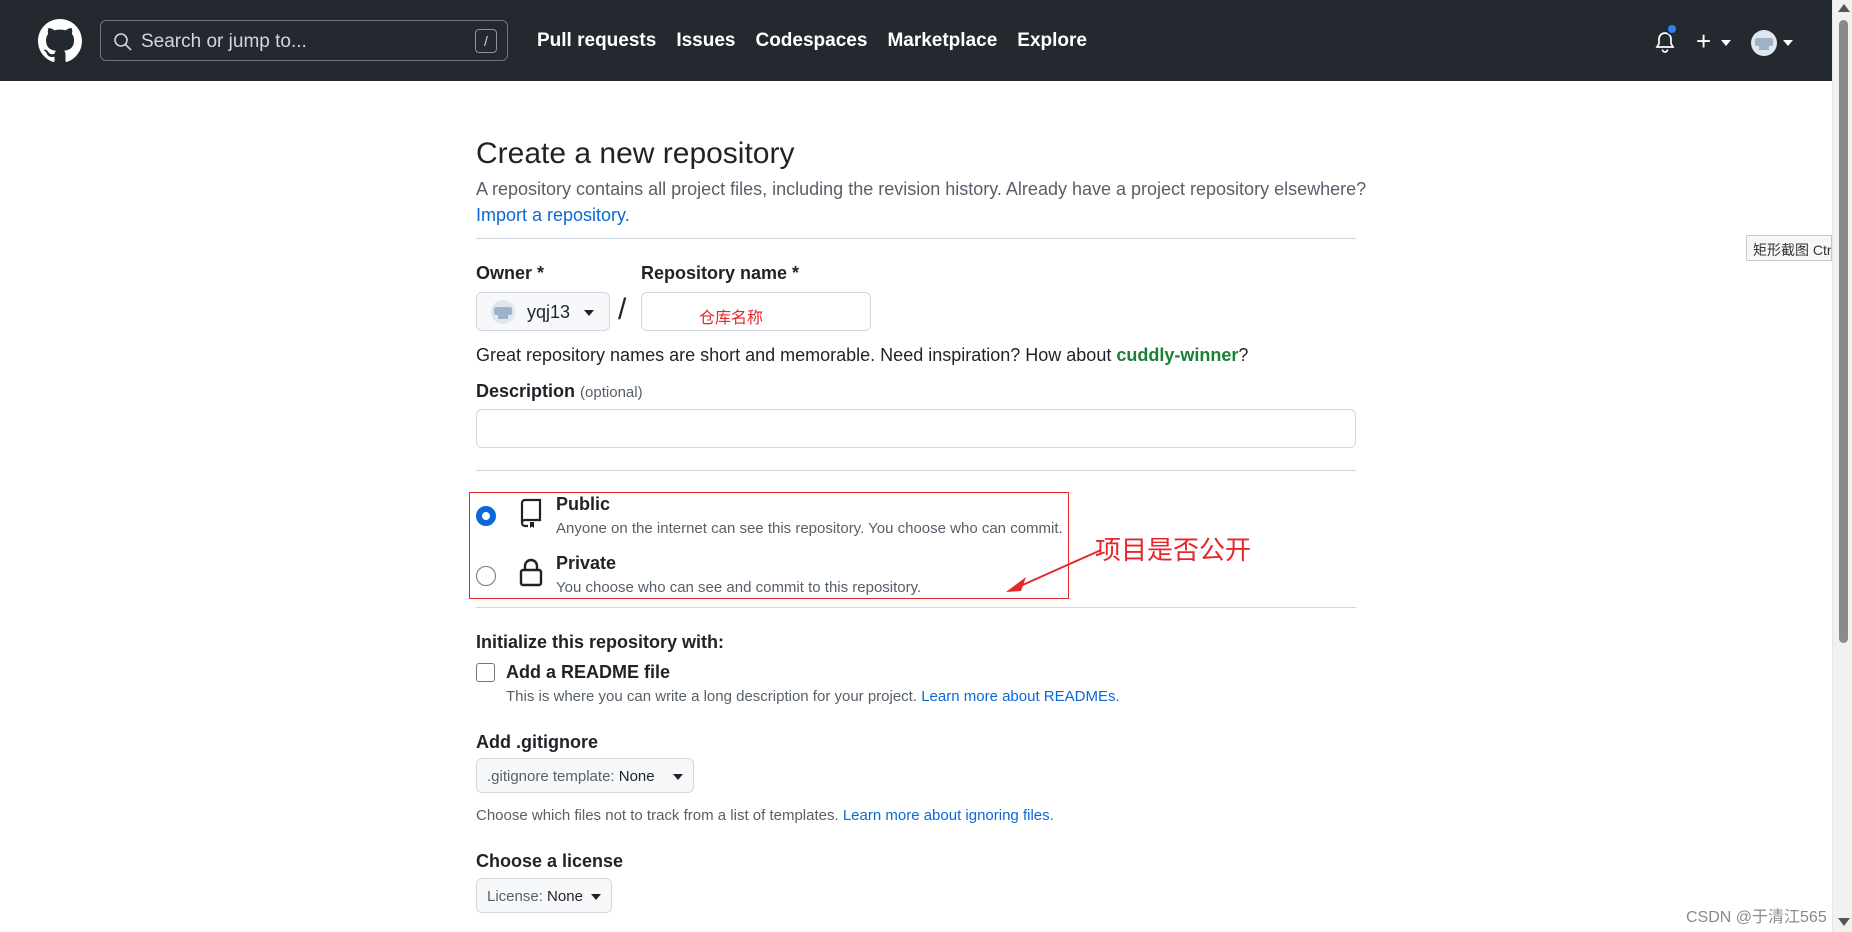 The width and height of the screenshot is (1852, 932). What do you see at coordinates (486, 41) in the screenshot?
I see `search-shortcut-key: /` at bounding box center [486, 41].